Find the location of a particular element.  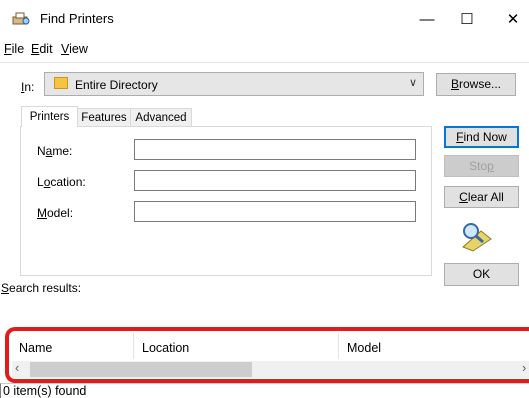

flashlight-search-icon is located at coordinates (477, 237).